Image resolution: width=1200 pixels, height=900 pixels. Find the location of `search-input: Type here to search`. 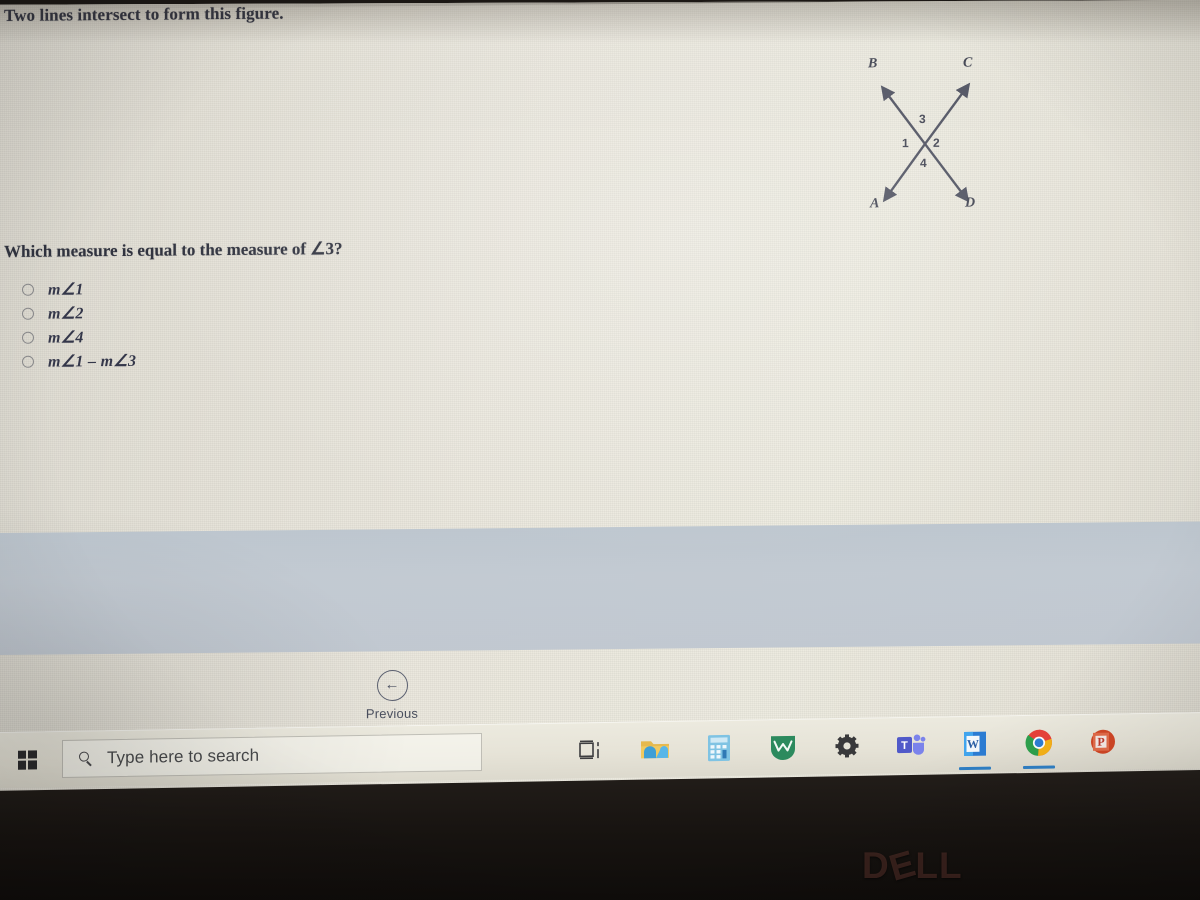

search-input: Type here to search is located at coordinates (272, 755).